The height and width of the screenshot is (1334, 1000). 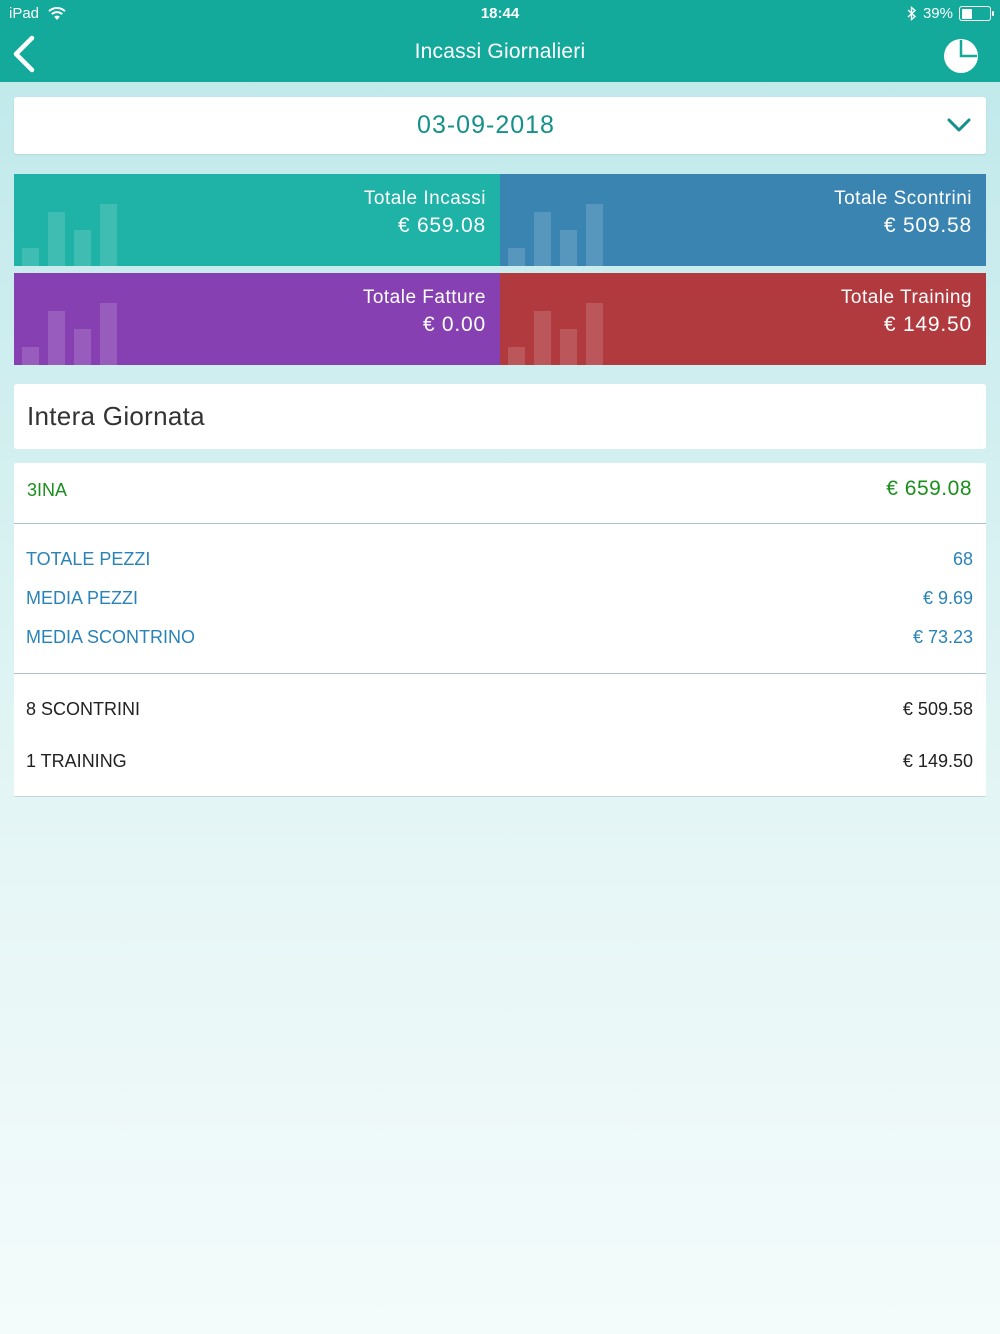 What do you see at coordinates (88, 559) in the screenshot?
I see `stat-label: TOTALE PEZZI` at bounding box center [88, 559].